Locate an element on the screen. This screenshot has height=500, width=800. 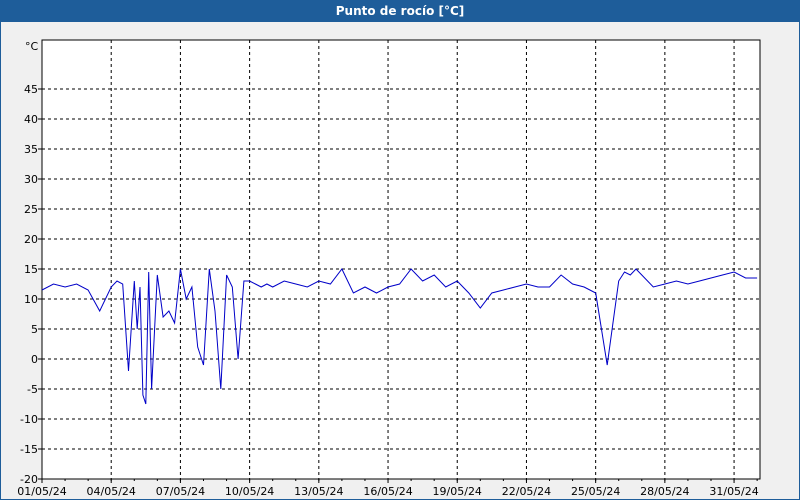
x-tick-label: 16/05/24 is located at coordinates (387, 491).